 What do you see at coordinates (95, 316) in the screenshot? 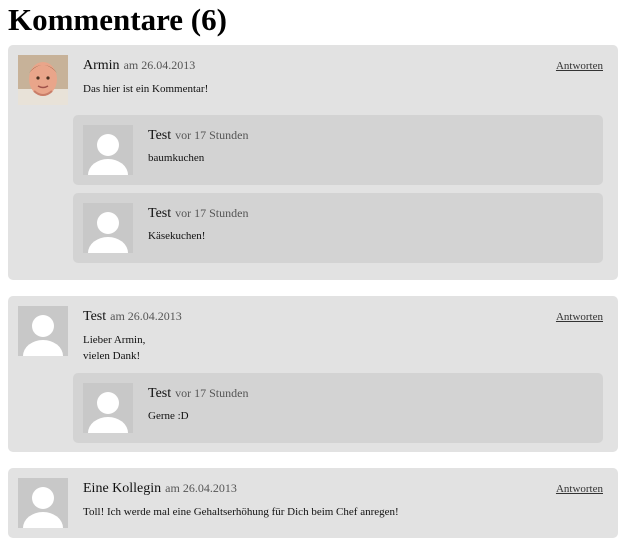
I see `comment-author: Test` at bounding box center [95, 316].